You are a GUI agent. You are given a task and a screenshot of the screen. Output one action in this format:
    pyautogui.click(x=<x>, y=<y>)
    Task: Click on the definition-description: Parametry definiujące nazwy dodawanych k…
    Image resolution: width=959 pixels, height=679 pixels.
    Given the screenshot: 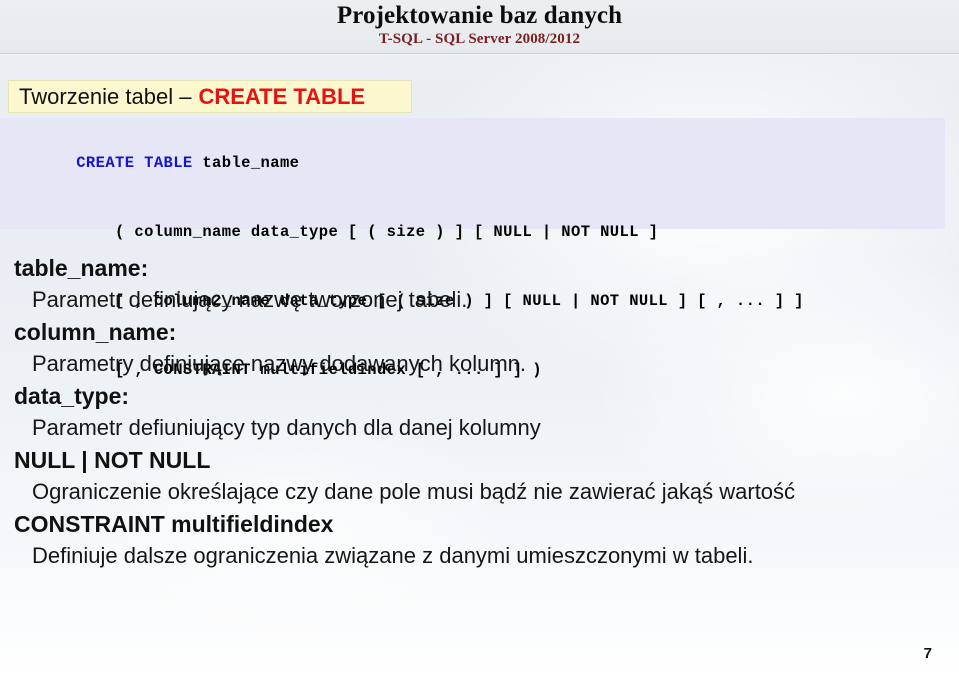 What is the action you would take?
    pyautogui.click(x=279, y=363)
    